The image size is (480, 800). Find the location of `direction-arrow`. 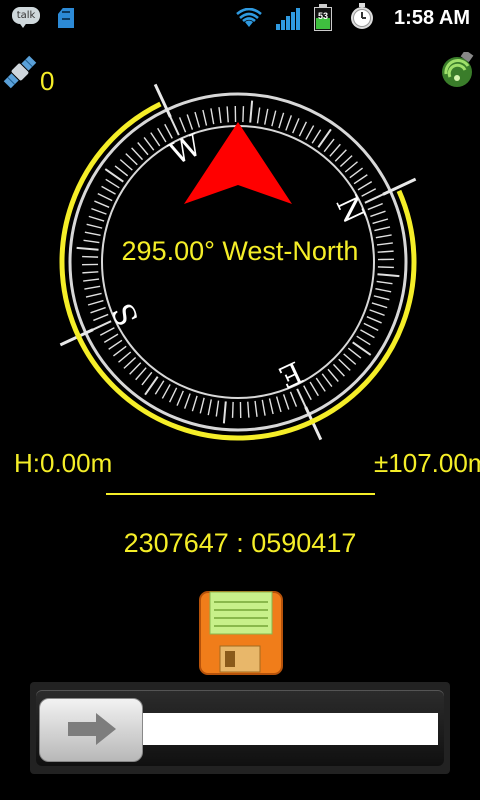

direction-arrow is located at coordinates (238, 163).